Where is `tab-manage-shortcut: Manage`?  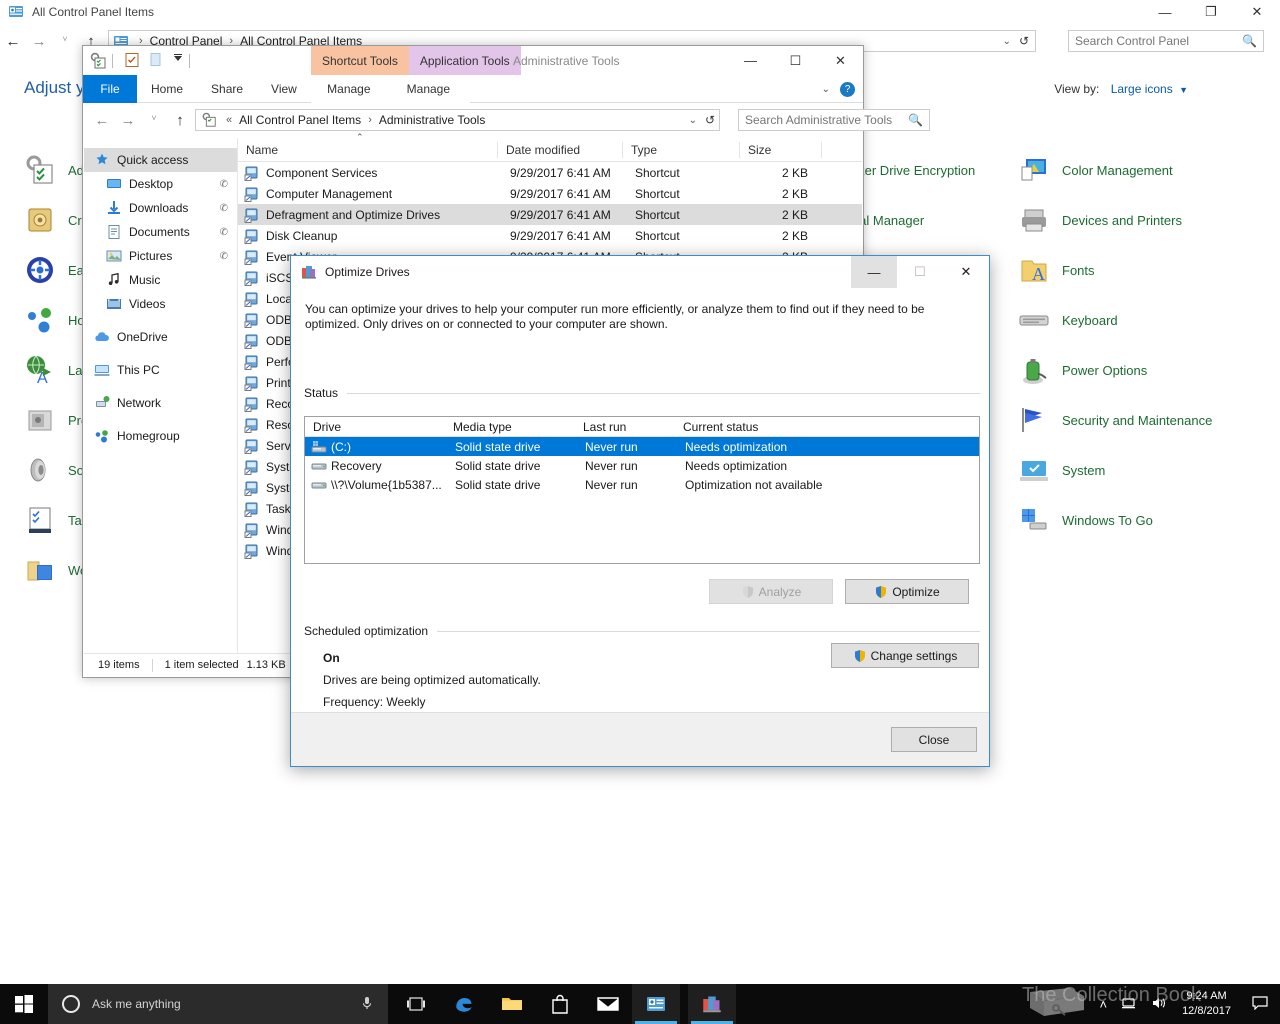 tab-manage-shortcut: Manage is located at coordinates (348, 89).